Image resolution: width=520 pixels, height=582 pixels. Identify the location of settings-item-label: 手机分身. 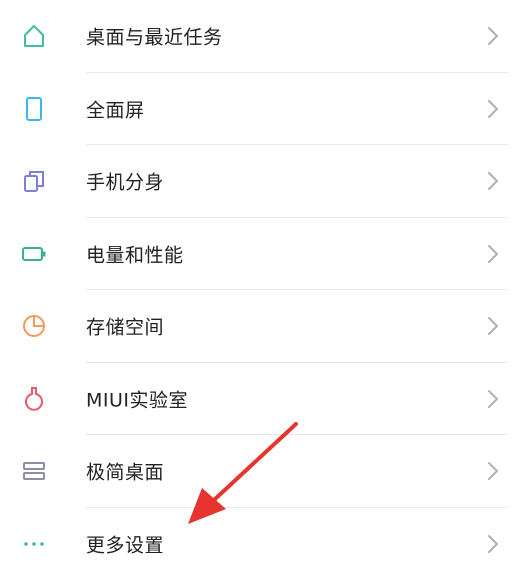
(125, 182).